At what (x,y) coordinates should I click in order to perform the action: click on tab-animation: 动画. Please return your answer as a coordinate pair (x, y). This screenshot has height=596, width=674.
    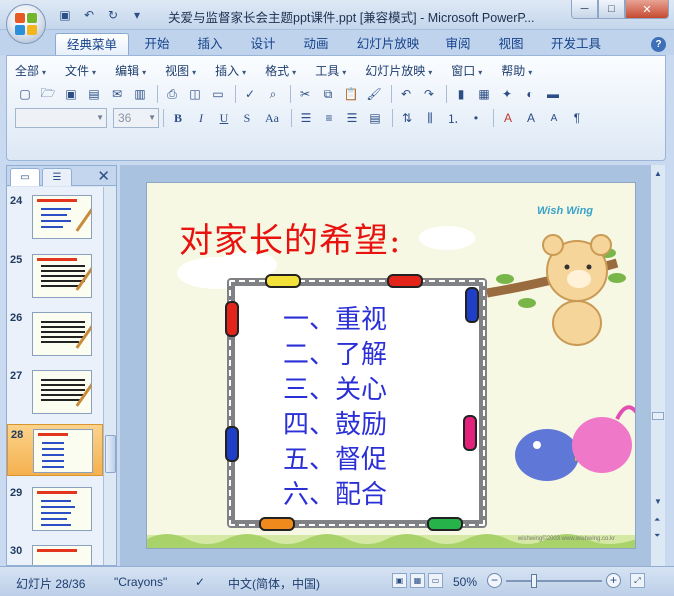
    Looking at the image, I should click on (316, 44).